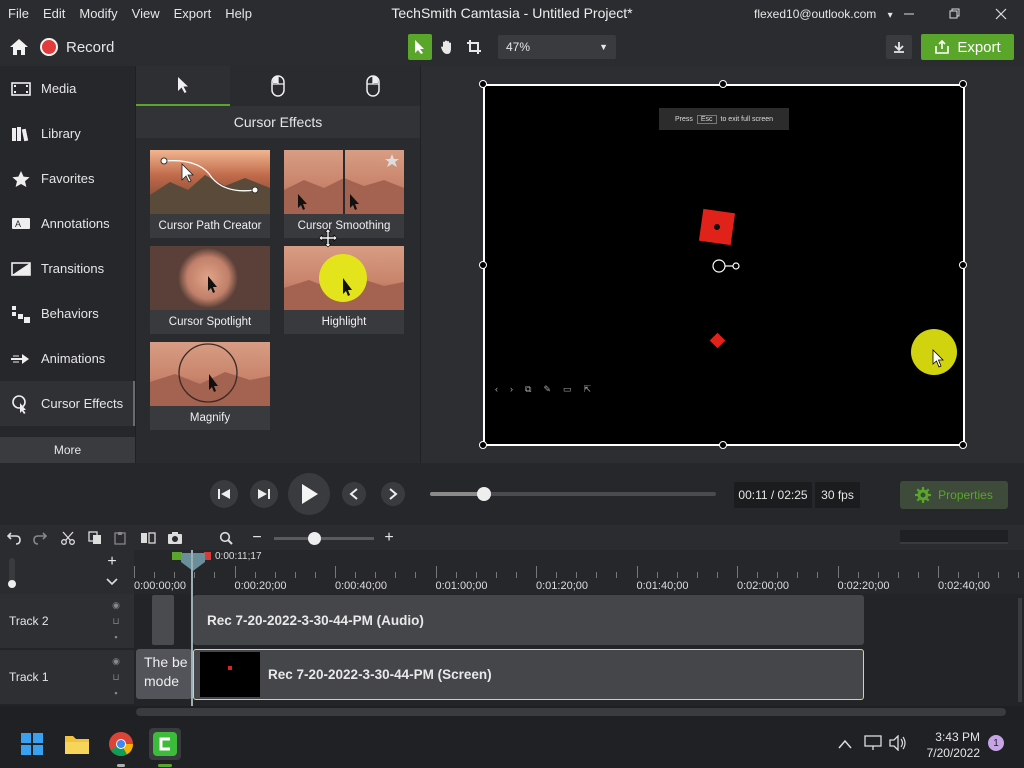  I want to click on split-button, so click(148, 538).